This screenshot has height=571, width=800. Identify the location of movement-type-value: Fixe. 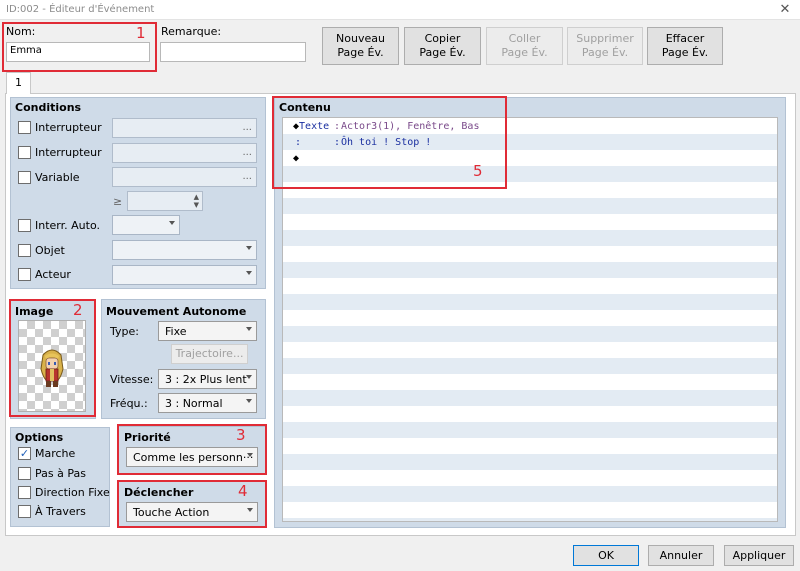
(176, 331).